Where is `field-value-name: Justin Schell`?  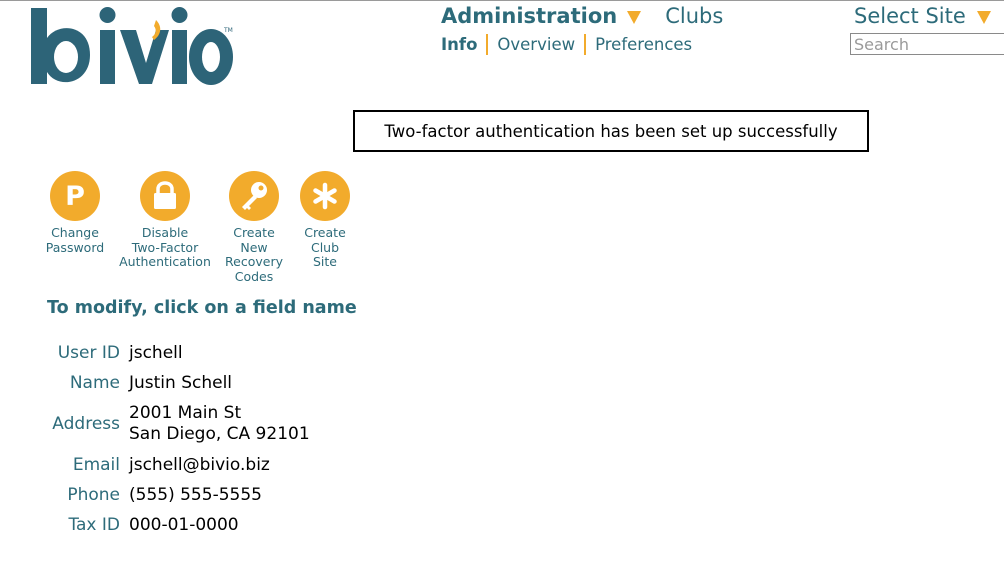 field-value-name: Justin Schell is located at coordinates (181, 383).